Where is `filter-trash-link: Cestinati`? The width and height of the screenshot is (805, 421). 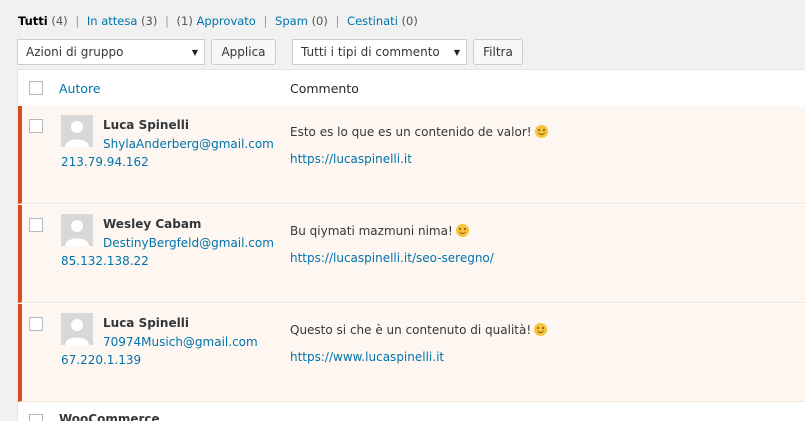 filter-trash-link: Cestinati is located at coordinates (372, 21).